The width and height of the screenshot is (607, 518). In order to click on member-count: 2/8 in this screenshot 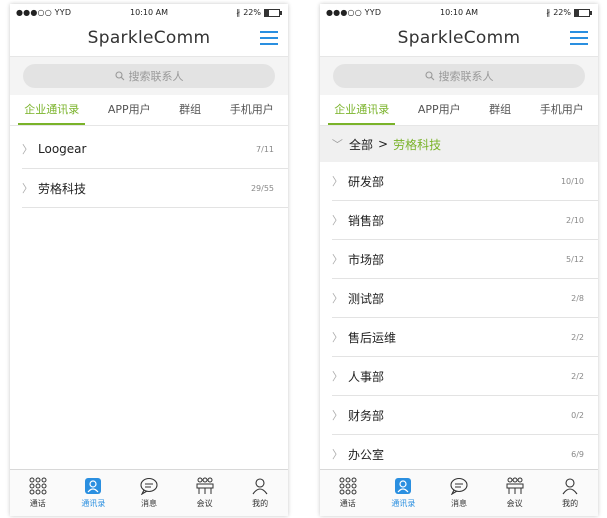, I will do `click(577, 298)`.